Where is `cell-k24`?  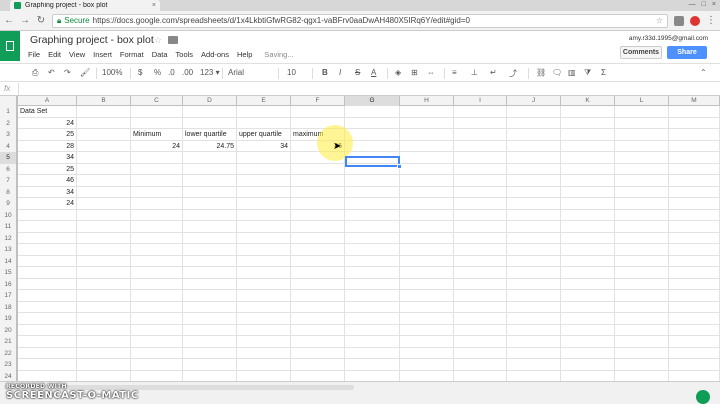
cell-k24 is located at coordinates (588, 375).